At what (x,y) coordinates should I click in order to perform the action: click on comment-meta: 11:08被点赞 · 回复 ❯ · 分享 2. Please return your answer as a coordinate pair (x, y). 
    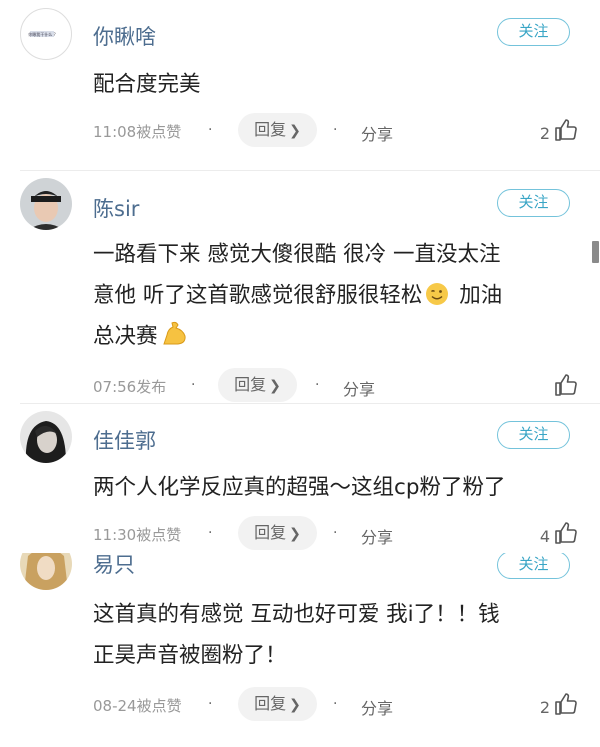
    Looking at the image, I should click on (336, 130).